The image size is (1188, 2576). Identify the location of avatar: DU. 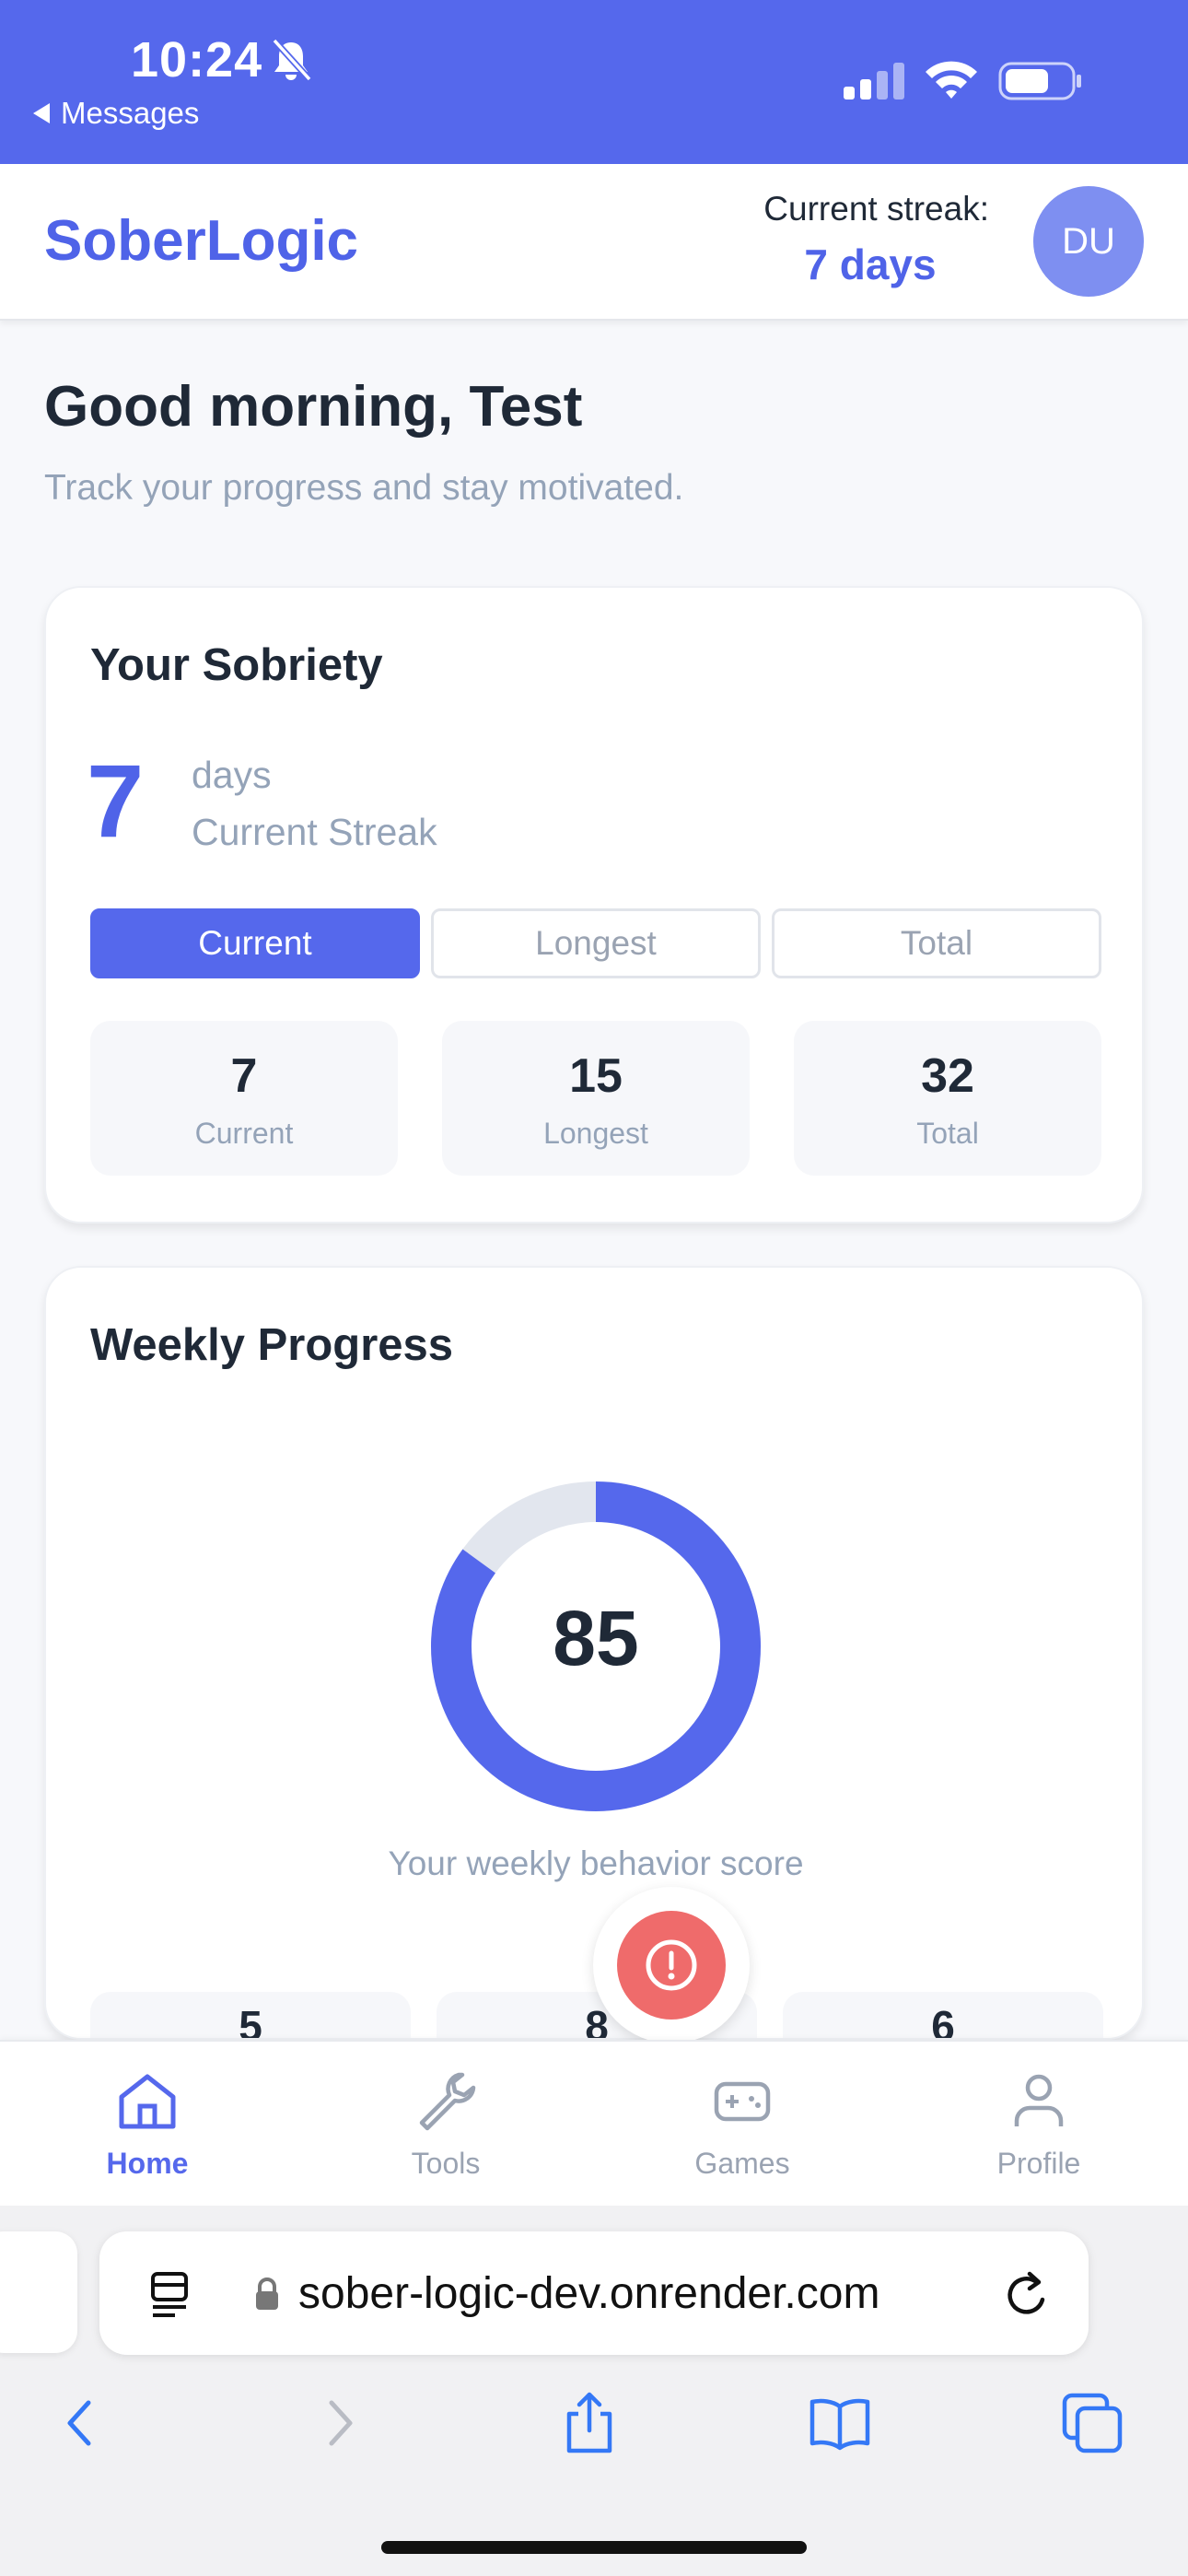
(1088, 241).